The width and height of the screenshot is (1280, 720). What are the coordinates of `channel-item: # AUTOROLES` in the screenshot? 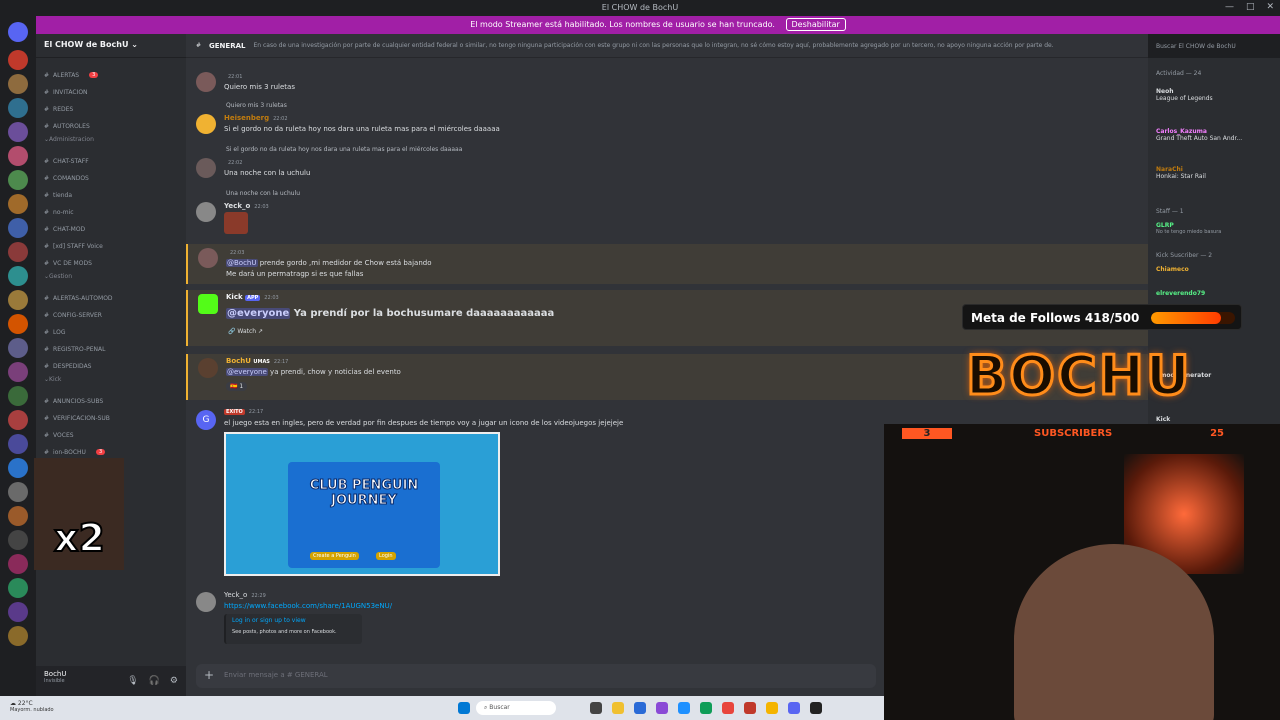 It's located at (67, 126).